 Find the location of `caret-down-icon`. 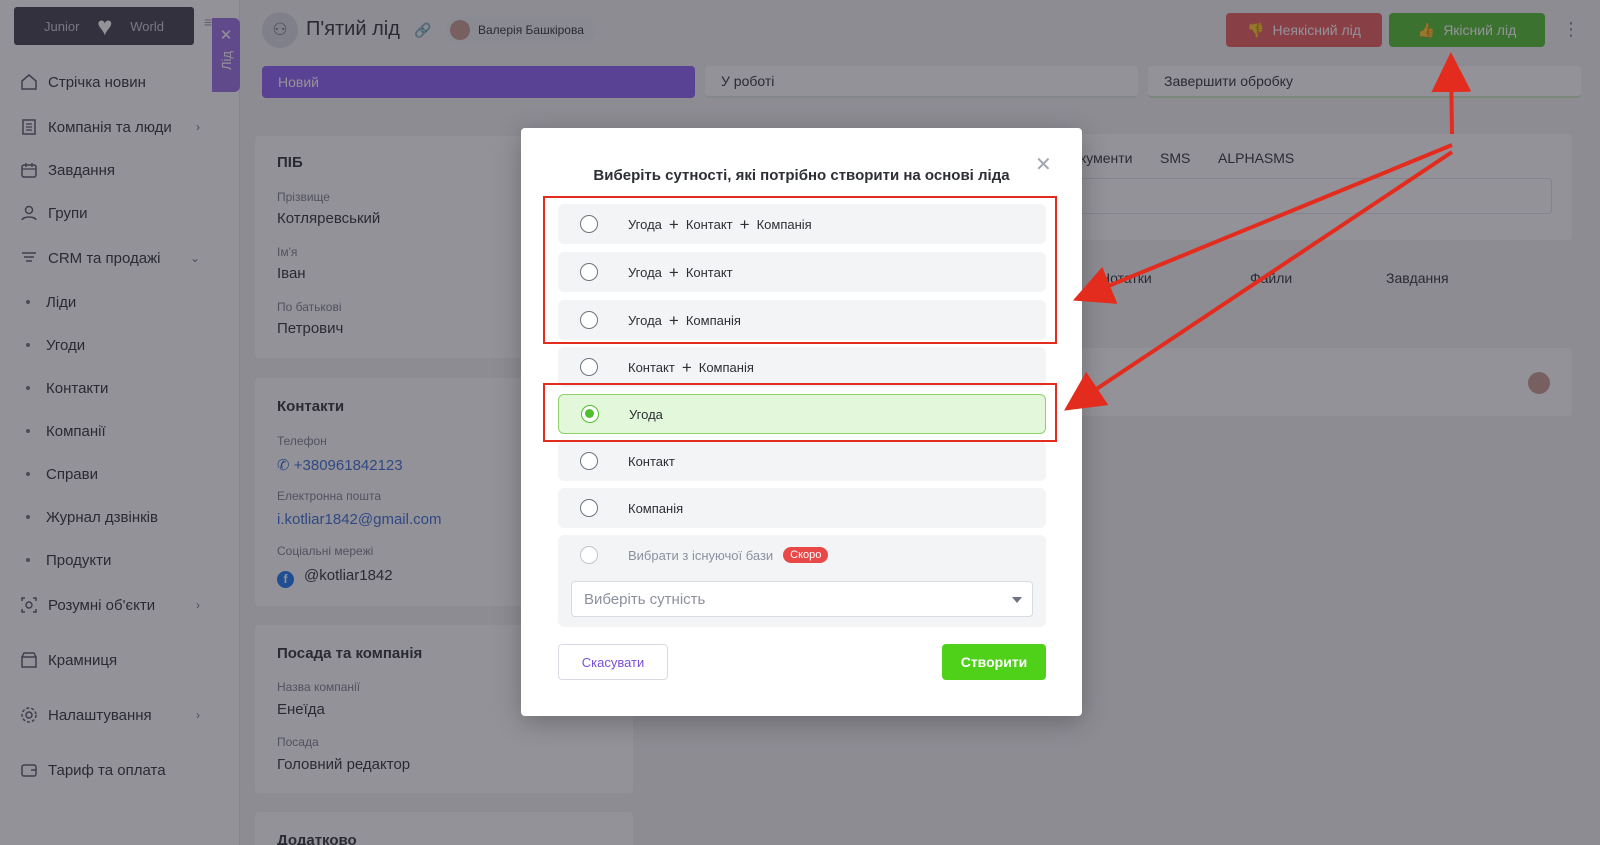

caret-down-icon is located at coordinates (1017, 600).